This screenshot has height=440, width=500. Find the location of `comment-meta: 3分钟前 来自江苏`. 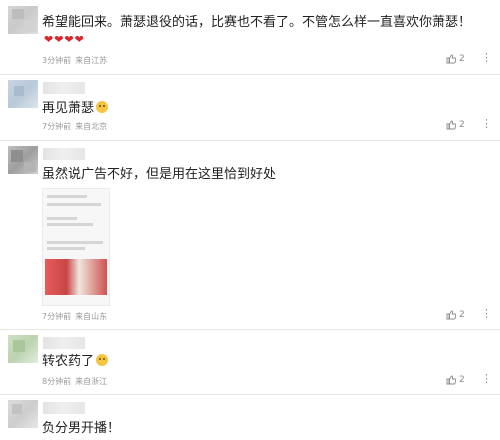

comment-meta: 3分钟前 来自江苏 is located at coordinates (74, 60).